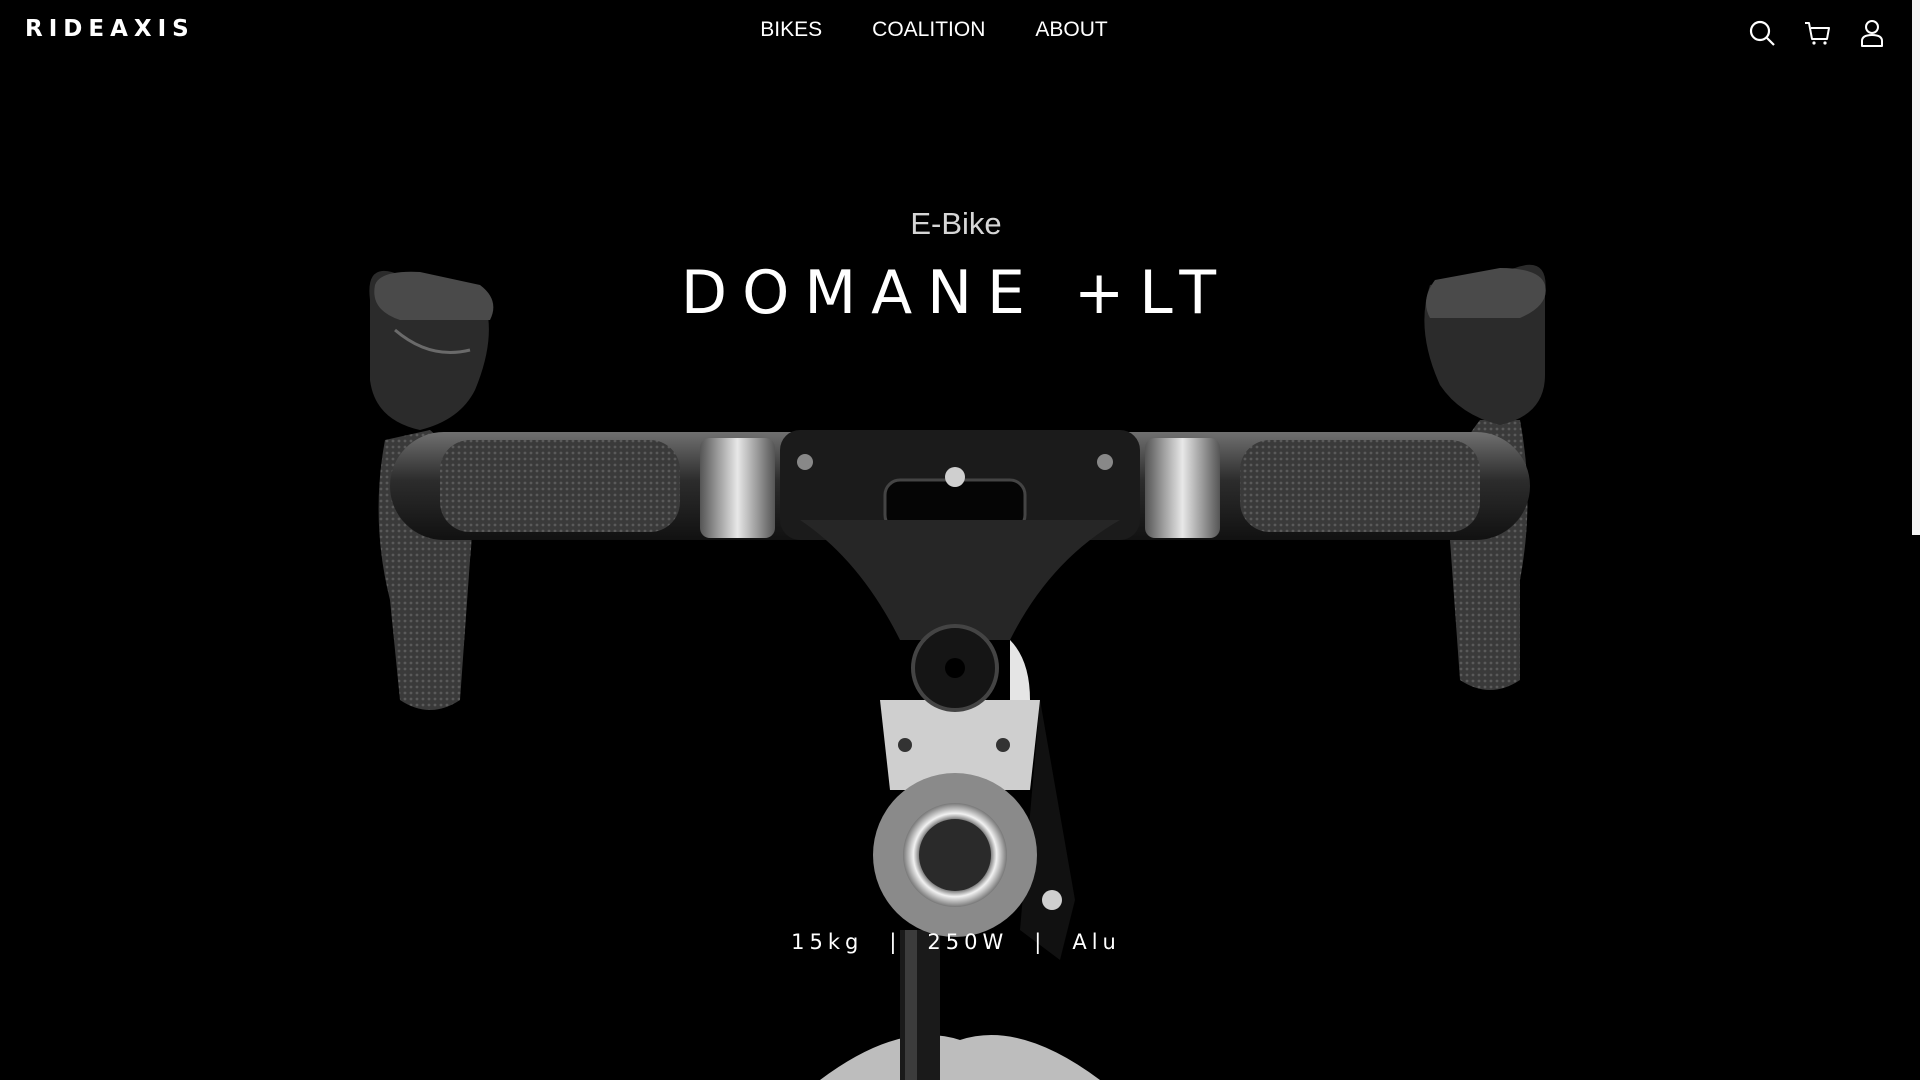  What do you see at coordinates (1817, 33) in the screenshot?
I see `cart-icon` at bounding box center [1817, 33].